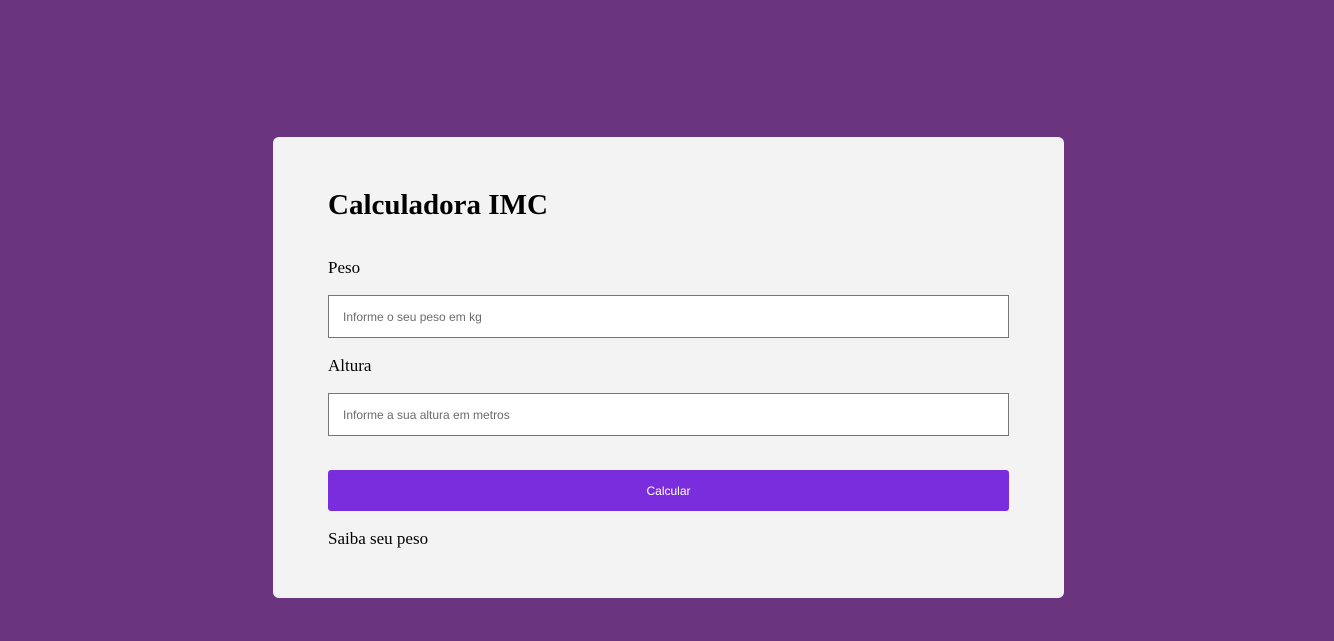  What do you see at coordinates (668, 414) in the screenshot?
I see `altura-input` at bounding box center [668, 414].